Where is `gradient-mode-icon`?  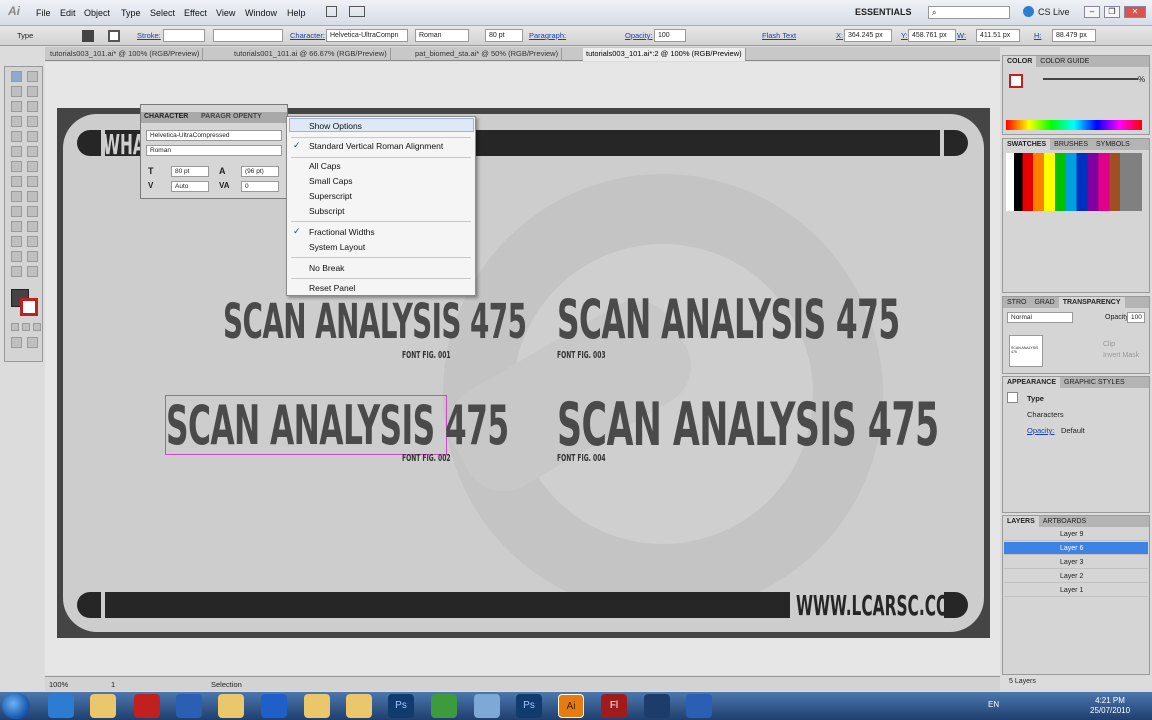
gradient-mode-icon is located at coordinates (26, 327).